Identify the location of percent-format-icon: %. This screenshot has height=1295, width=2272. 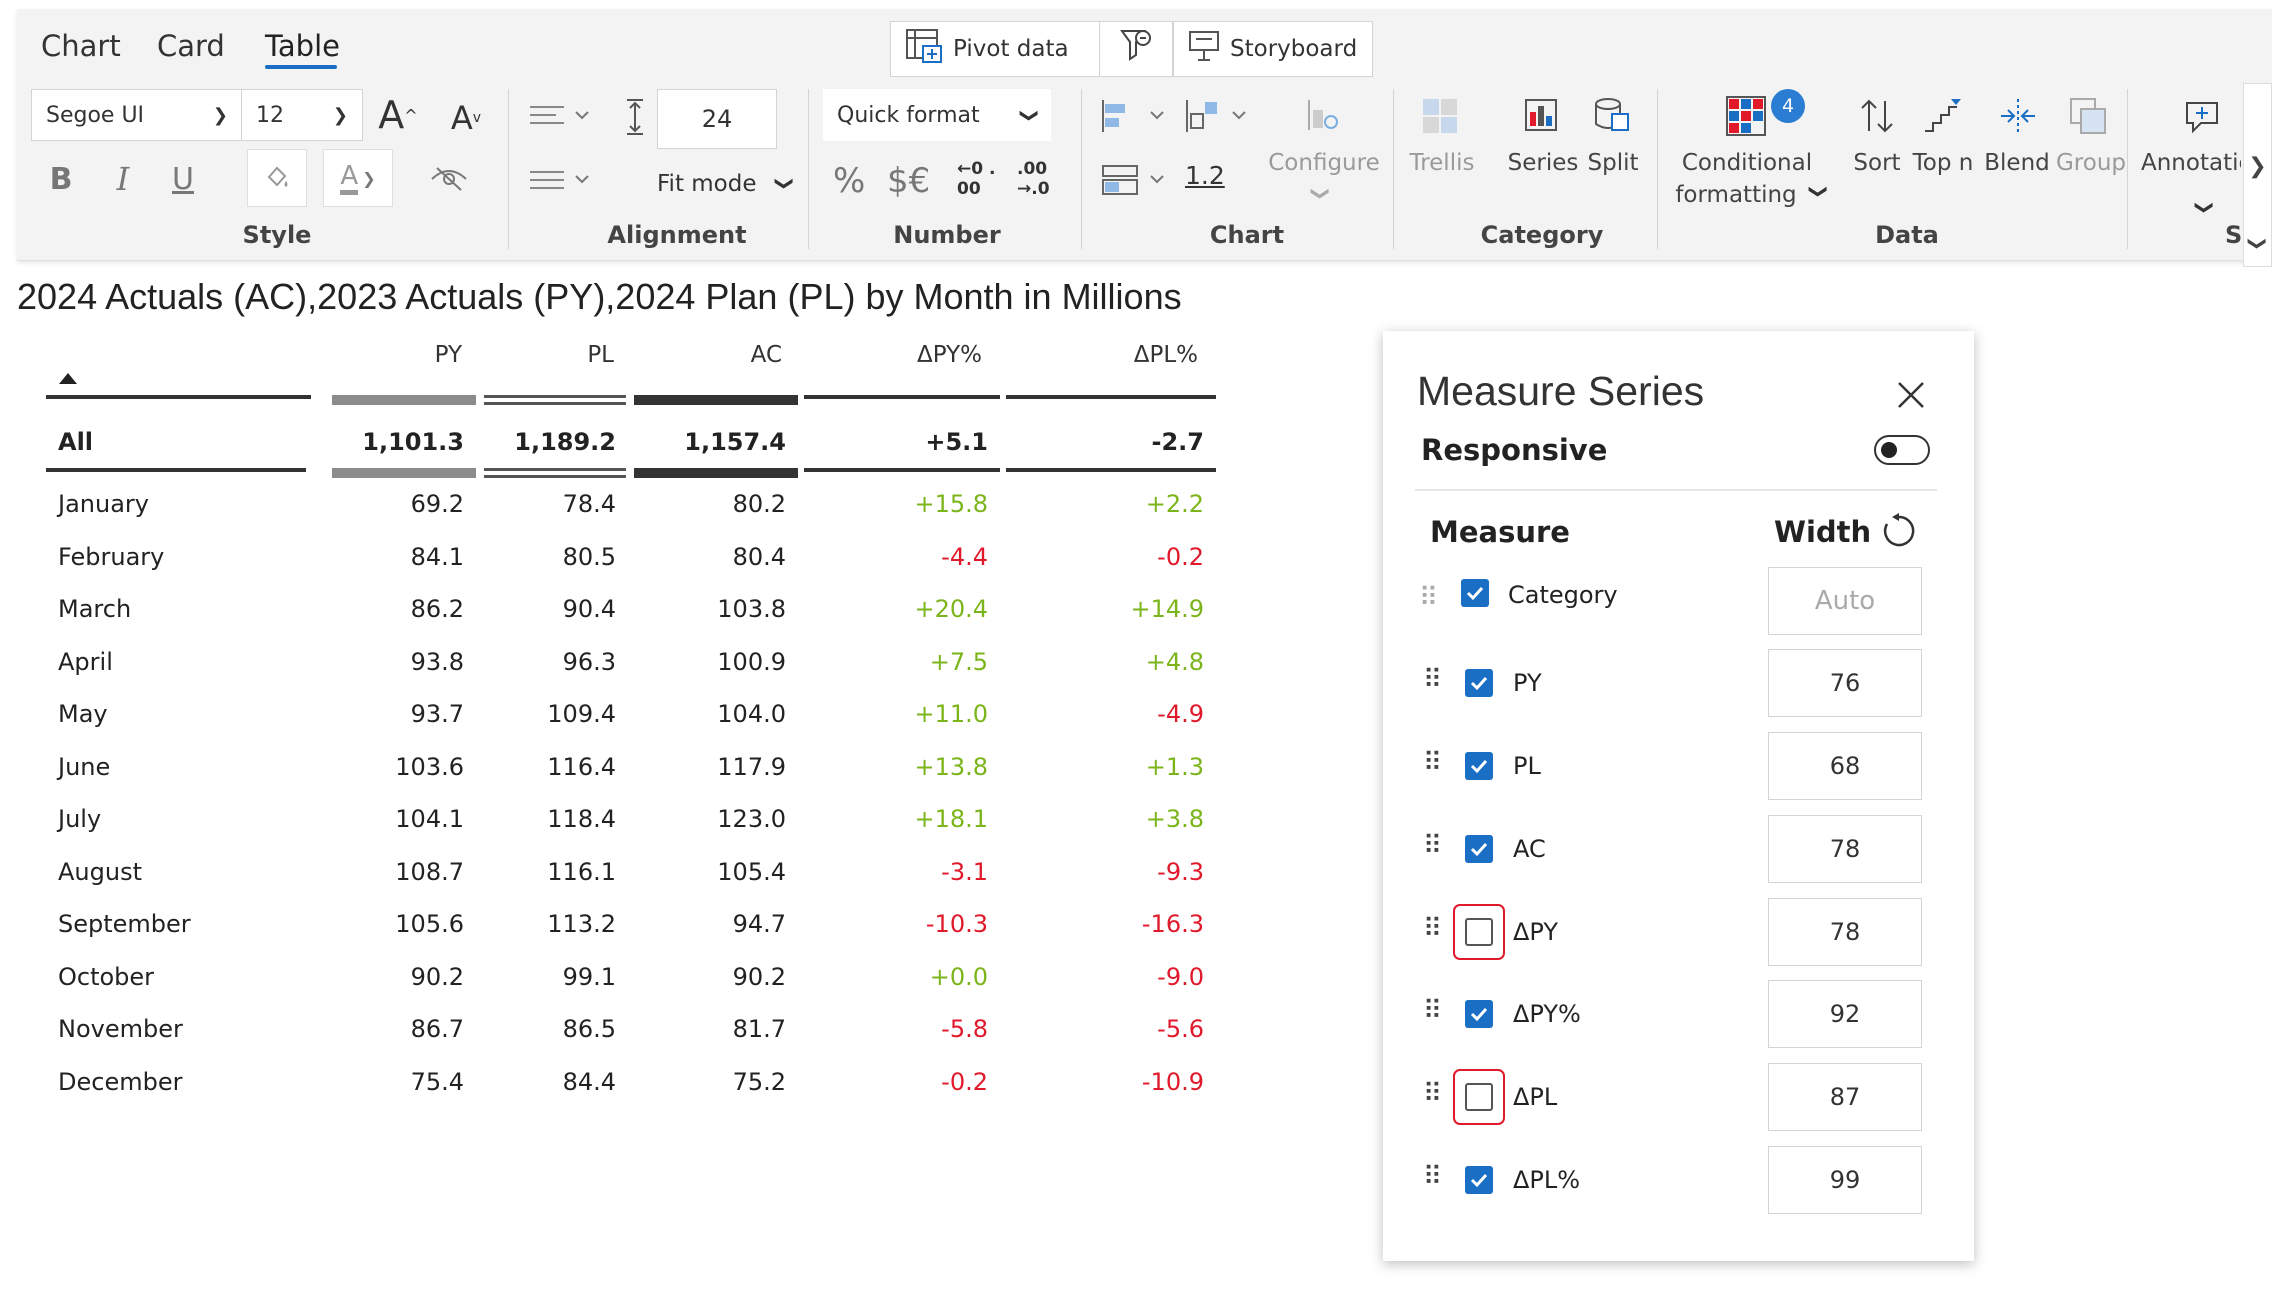
(849, 181).